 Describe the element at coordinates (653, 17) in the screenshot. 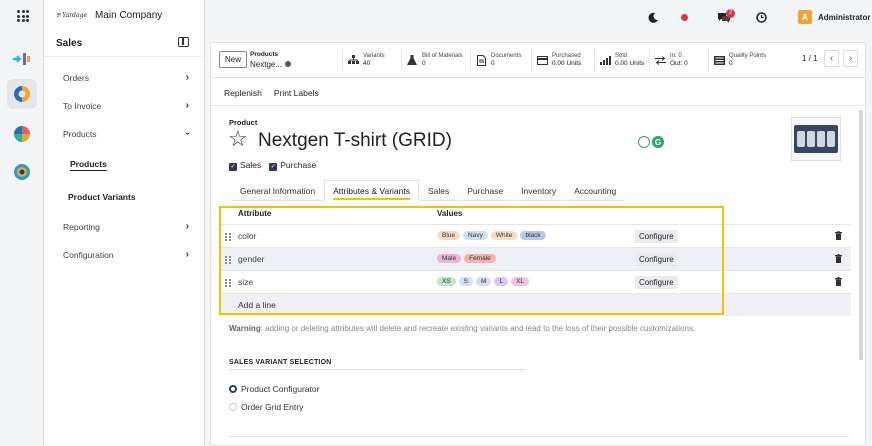

I see `dark-mode-moon-icon` at that location.